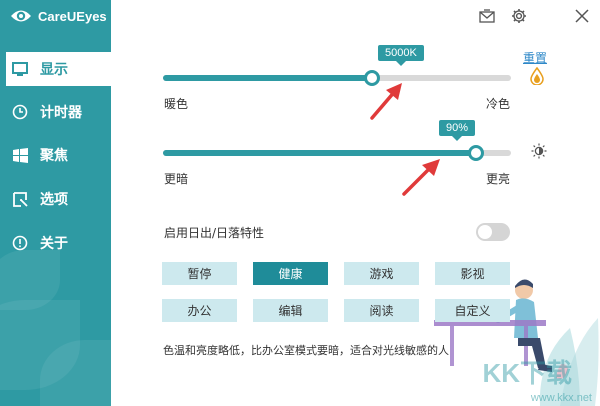  Describe the element at coordinates (539, 151) in the screenshot. I see `brightness-icon` at that location.